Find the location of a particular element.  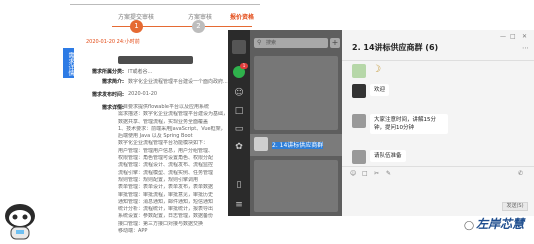

call-icon: ✆ is located at coordinates (520, 173).